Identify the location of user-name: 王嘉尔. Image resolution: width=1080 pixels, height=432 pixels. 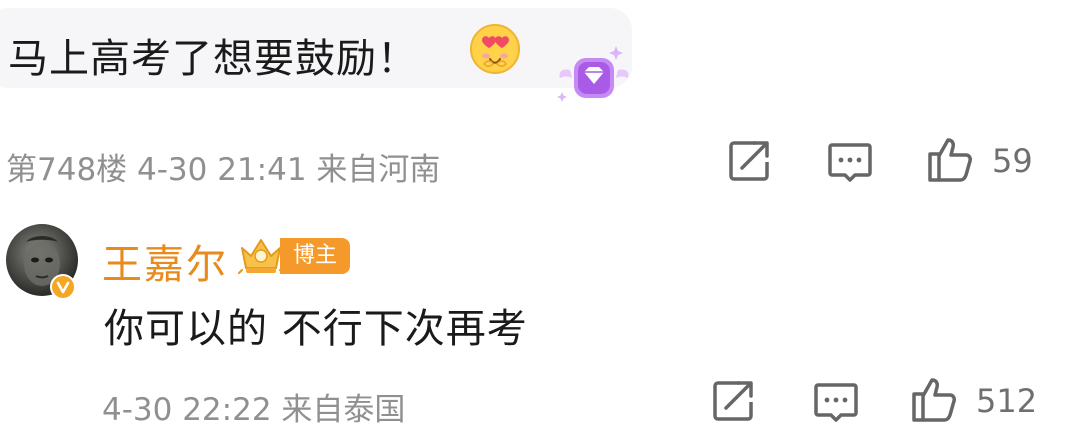
(165, 261).